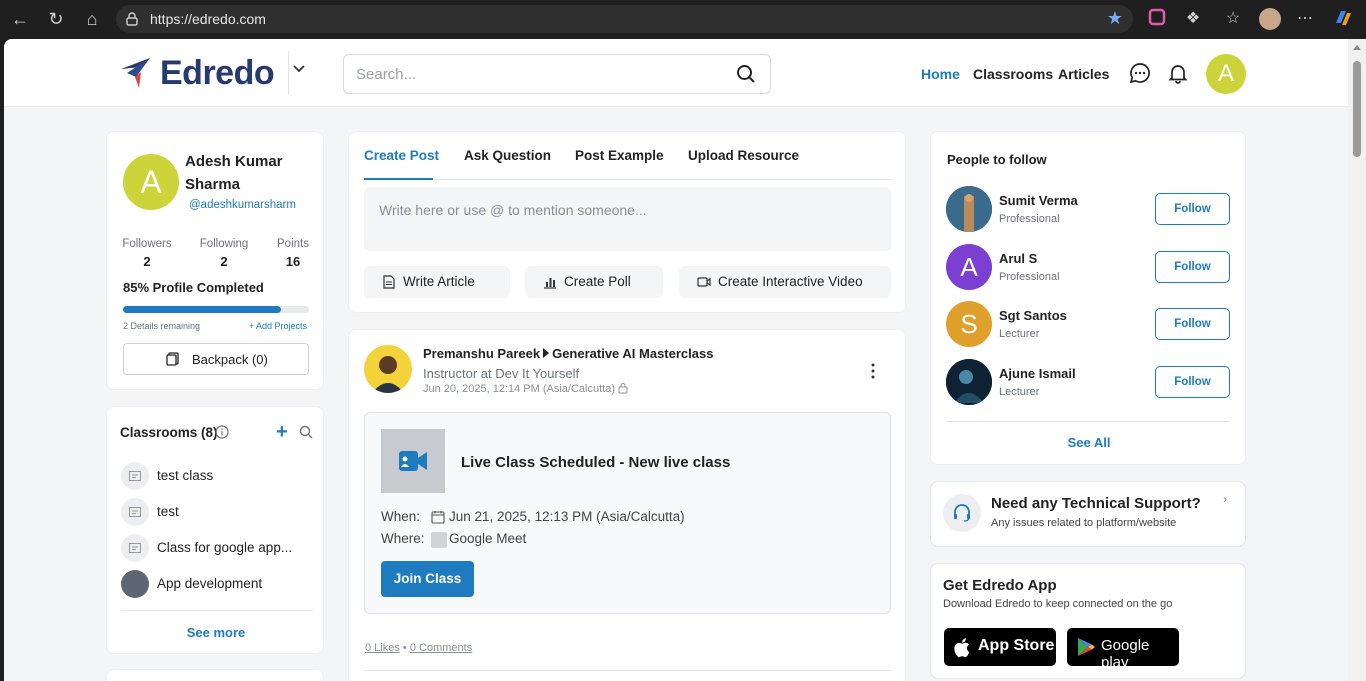 The image size is (1366, 681). What do you see at coordinates (1305, 19) in the screenshot?
I see `more-menu-icon: ⋯` at bounding box center [1305, 19].